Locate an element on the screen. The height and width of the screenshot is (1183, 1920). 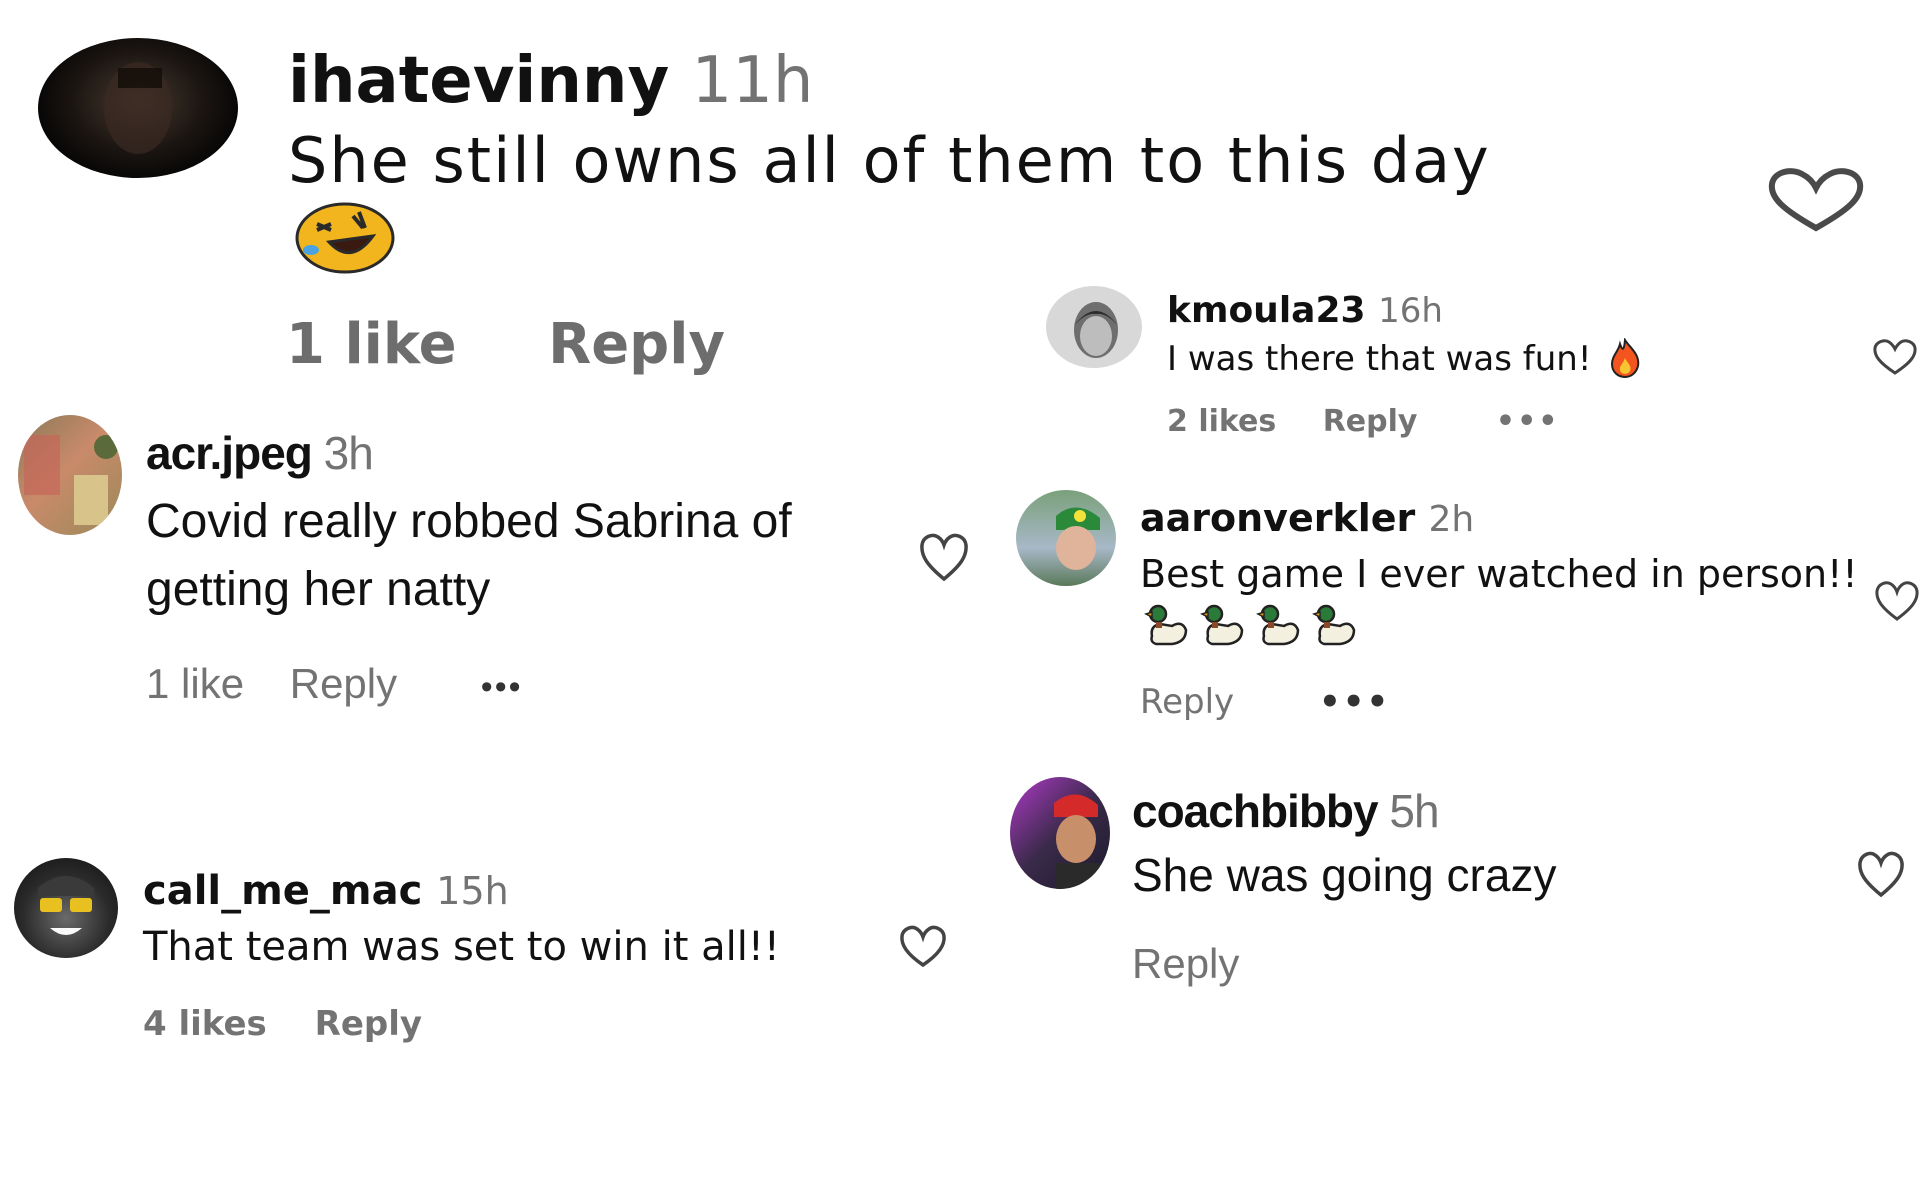
comment-text: She still owns all of them to this day is located at coordinates (889, 160).